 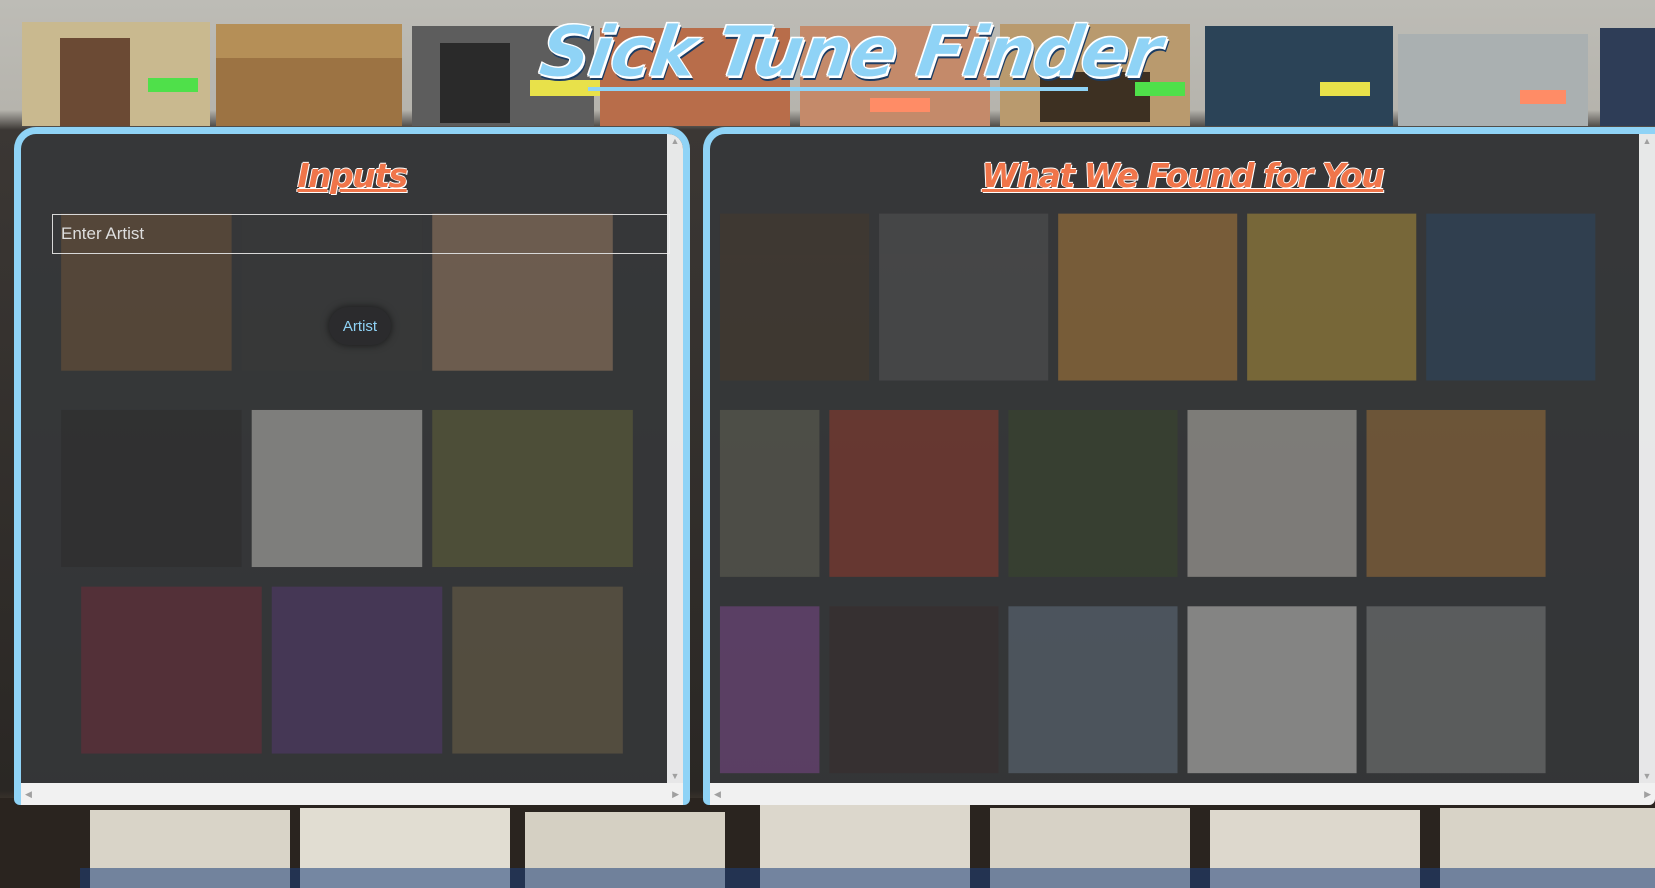 What do you see at coordinates (352, 794) in the screenshot?
I see `inputs-horizontal-scrollbar: ◀ ▶` at bounding box center [352, 794].